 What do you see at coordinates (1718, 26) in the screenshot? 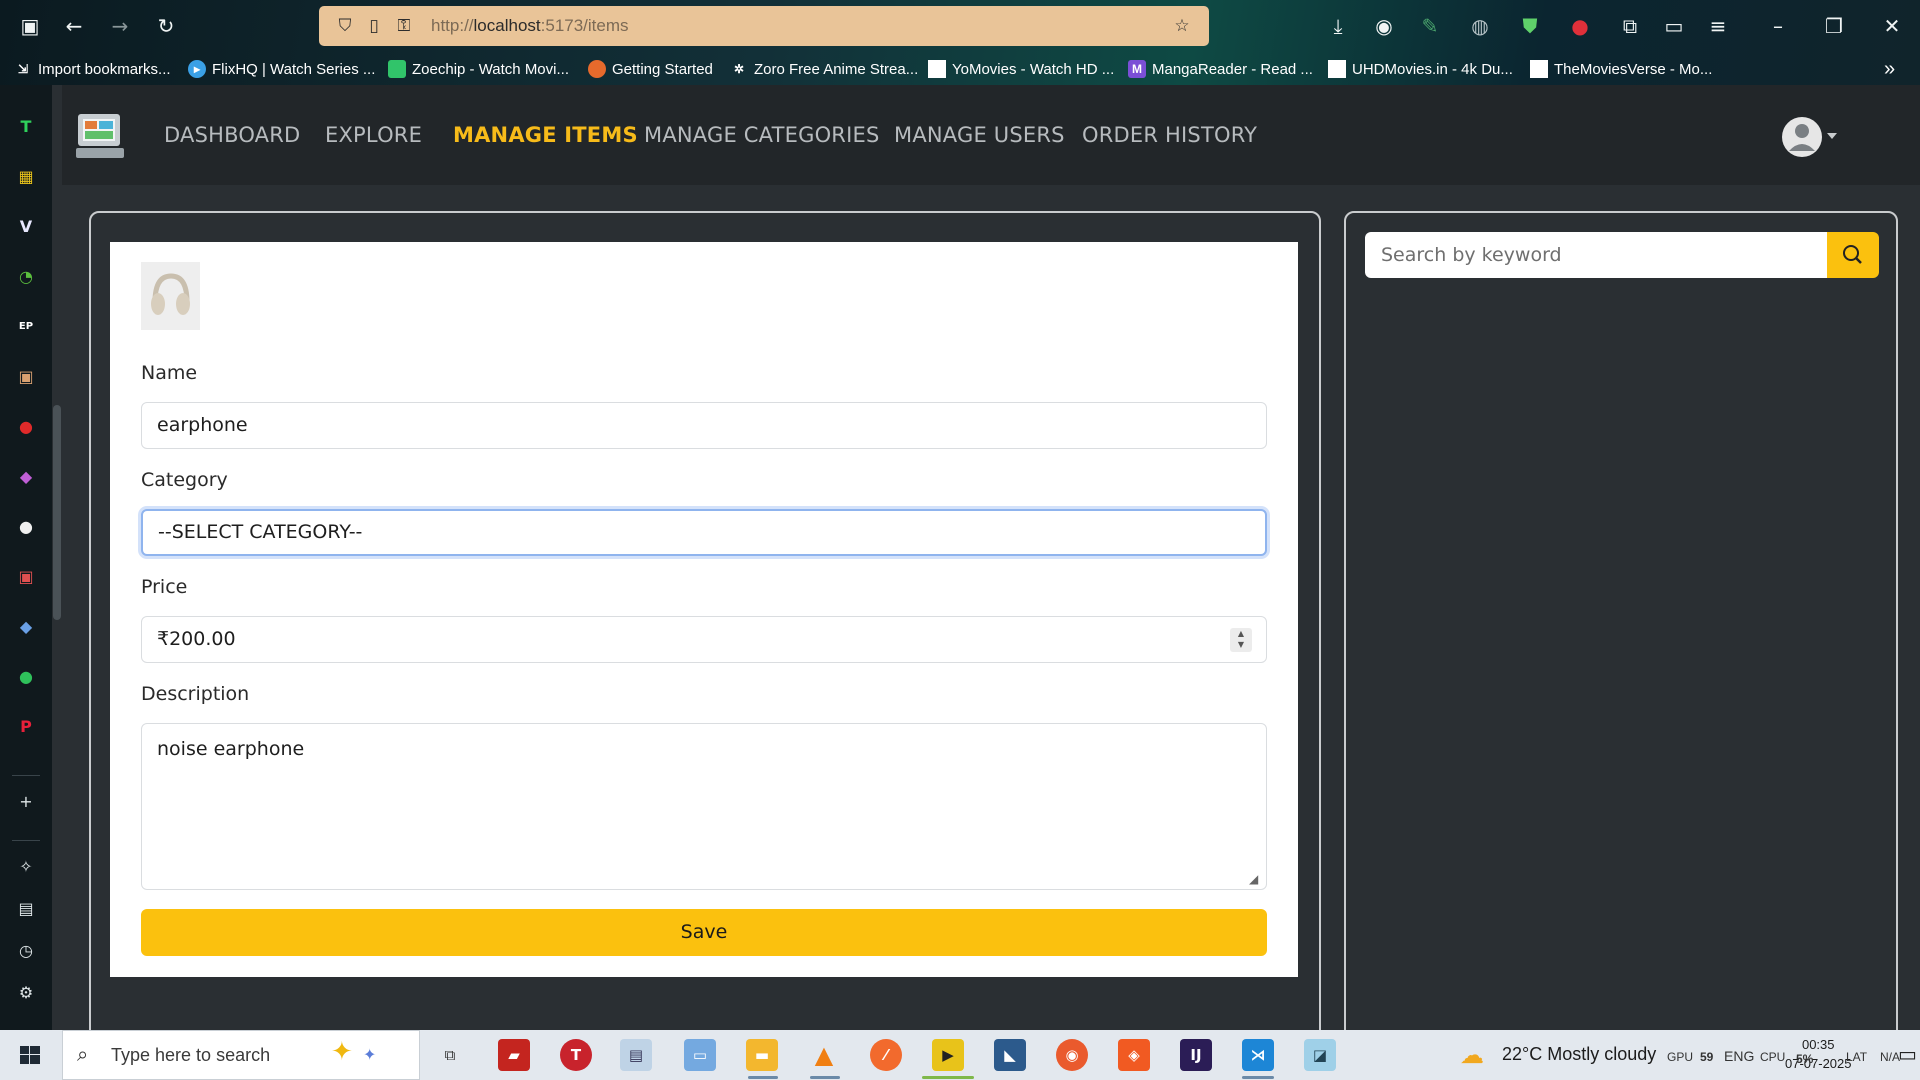
I see `menu-icon: ≡` at bounding box center [1718, 26].